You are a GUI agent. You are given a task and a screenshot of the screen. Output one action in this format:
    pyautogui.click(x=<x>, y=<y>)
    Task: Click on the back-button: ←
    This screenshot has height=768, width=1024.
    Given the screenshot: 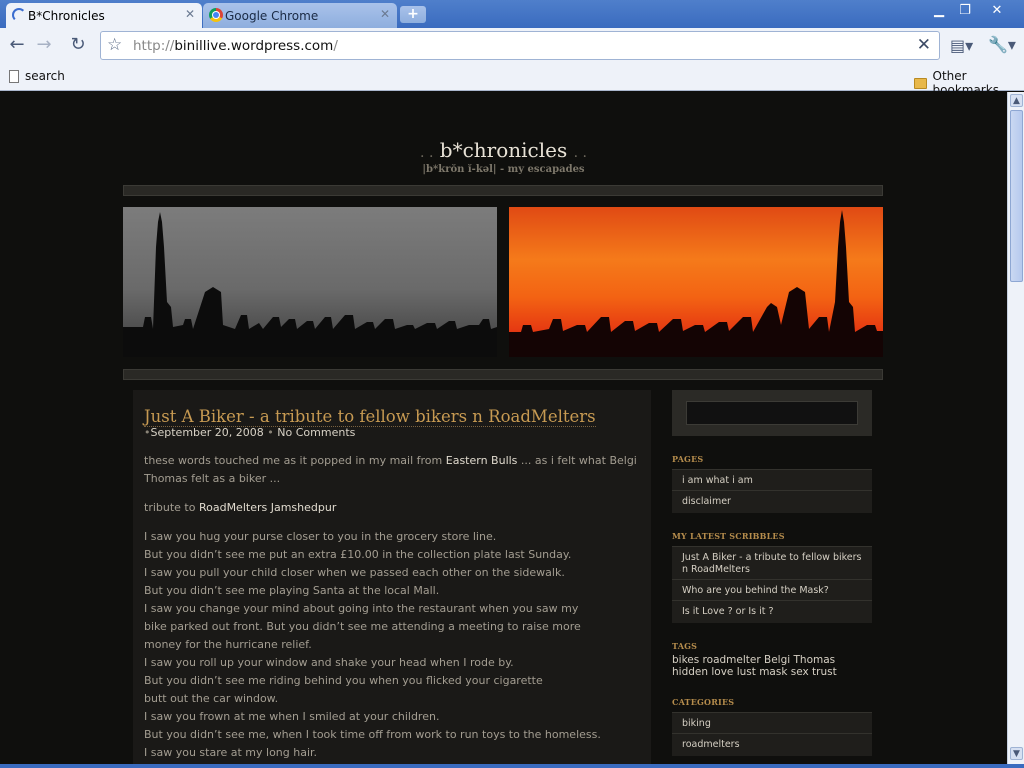 What is the action you would take?
    pyautogui.click(x=17, y=46)
    